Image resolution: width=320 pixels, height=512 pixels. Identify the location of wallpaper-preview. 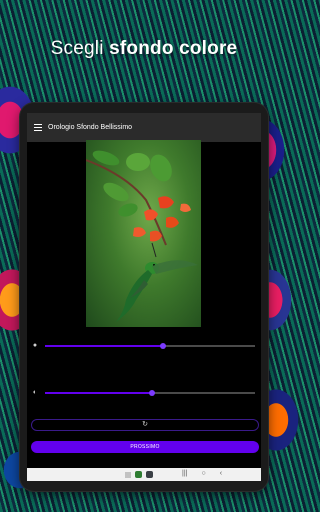
(143, 233).